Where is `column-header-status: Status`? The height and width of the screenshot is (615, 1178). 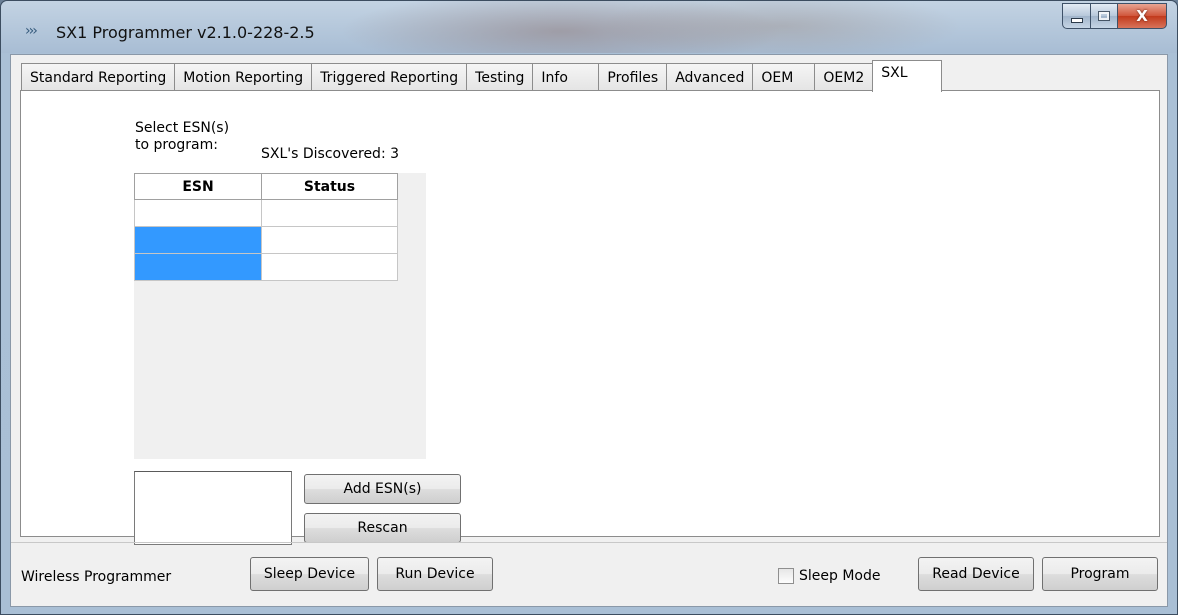
column-header-status: Status is located at coordinates (329, 186).